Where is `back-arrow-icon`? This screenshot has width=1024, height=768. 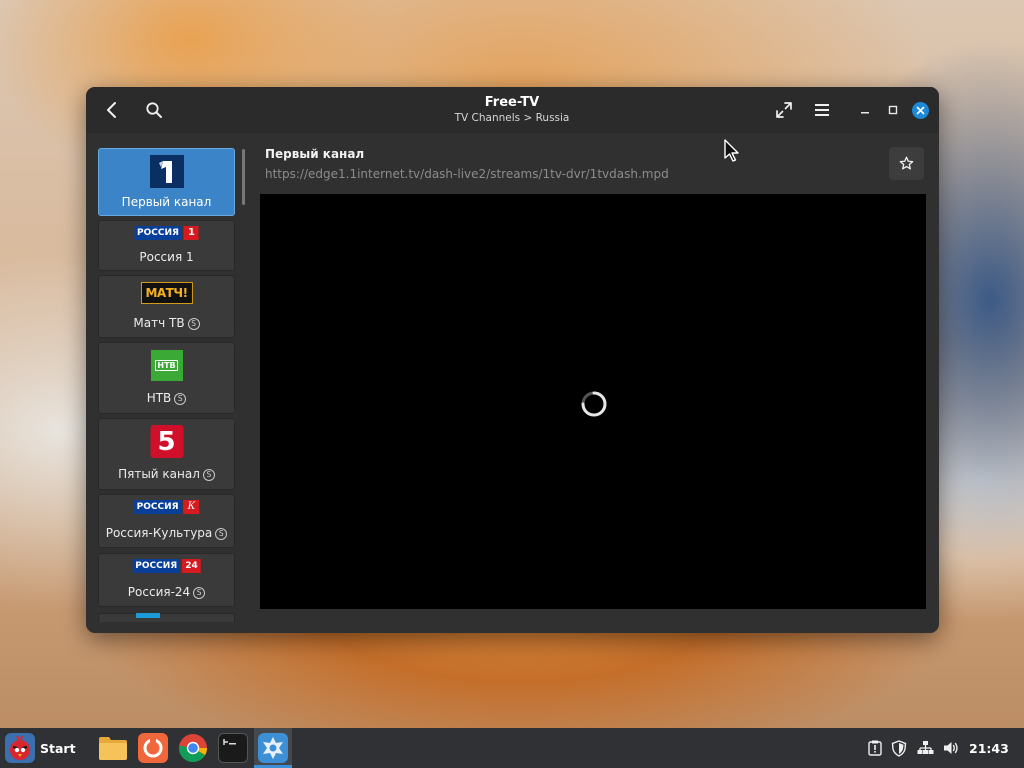 back-arrow-icon is located at coordinates (111, 110).